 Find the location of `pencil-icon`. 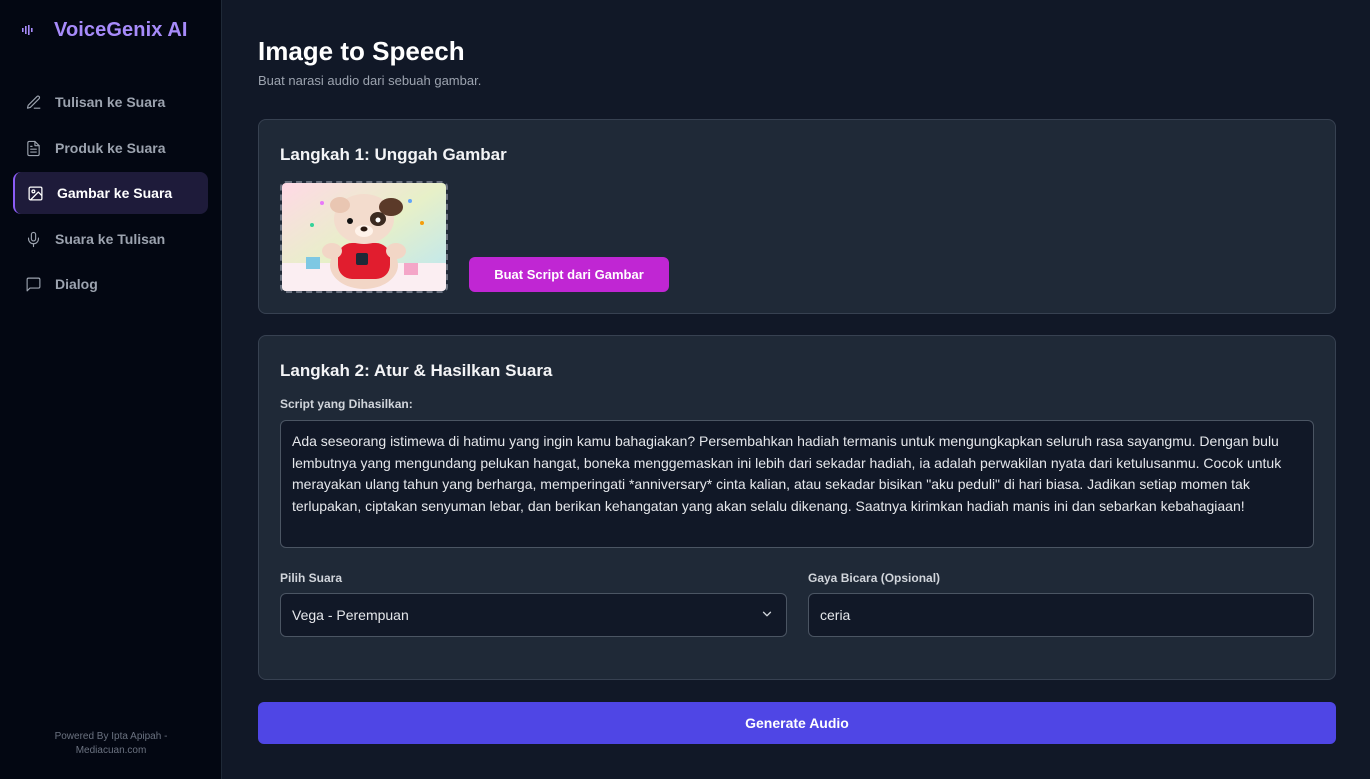

pencil-icon is located at coordinates (33, 102).